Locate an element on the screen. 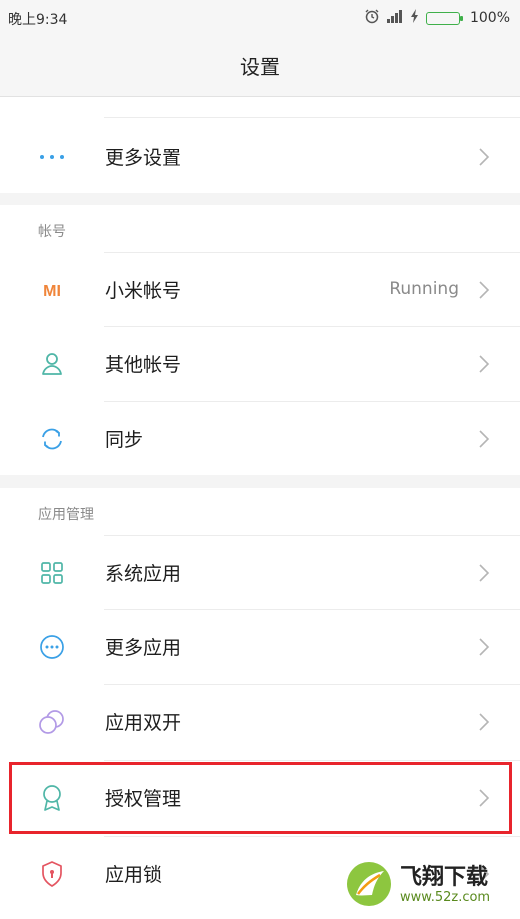 Image resolution: width=520 pixels, height=919 pixels. battery-icon is located at coordinates (444, 18).